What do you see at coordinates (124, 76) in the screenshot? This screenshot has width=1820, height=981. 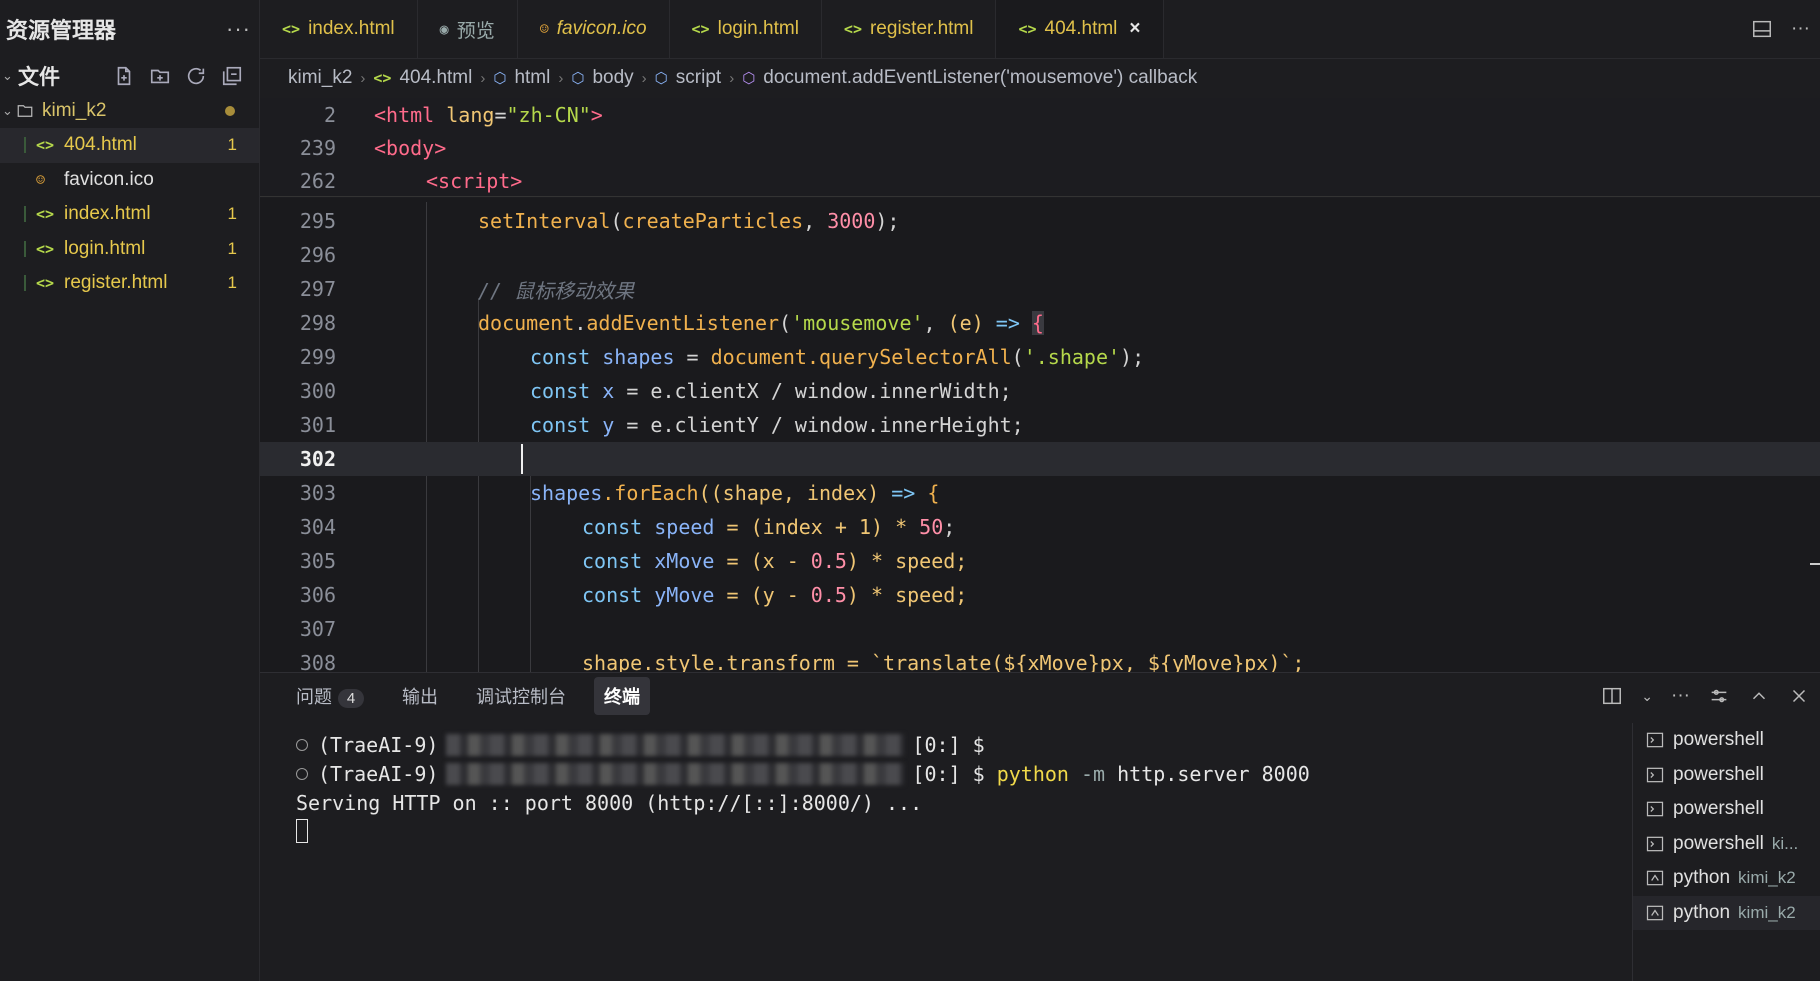 I see `new-file-icon` at bounding box center [124, 76].